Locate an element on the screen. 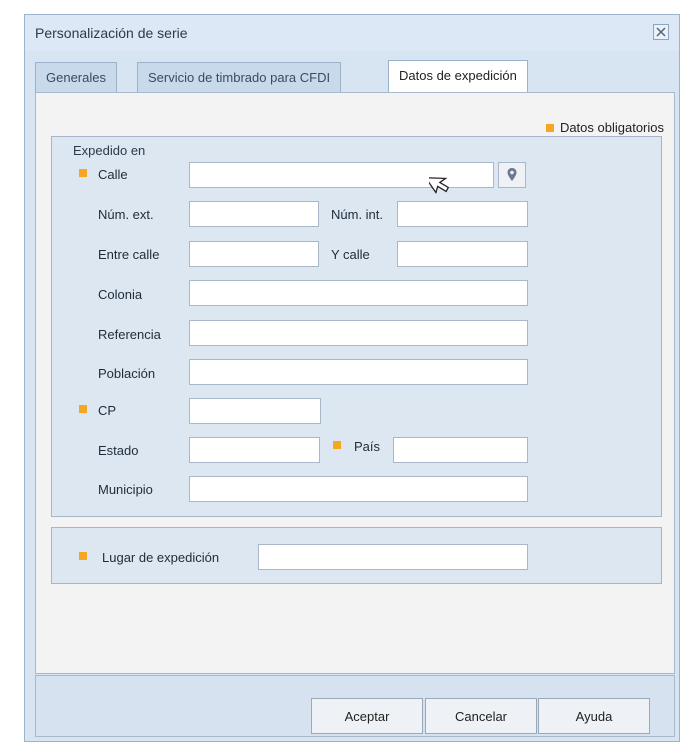 The height and width of the screenshot is (742, 680). entre-calle-label: Entre calle is located at coordinates (129, 254).